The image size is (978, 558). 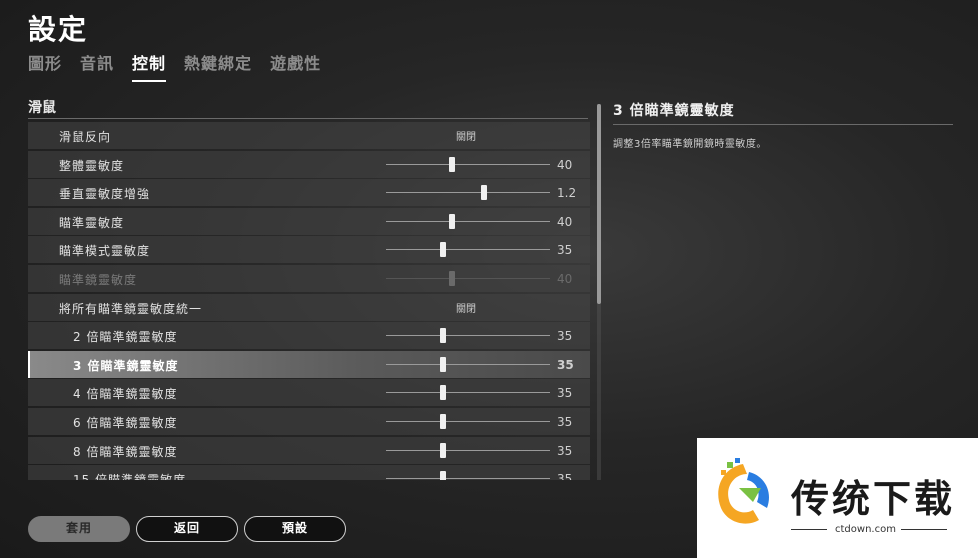 What do you see at coordinates (85, 137) in the screenshot?
I see `settings-row-label: 滑鼠反向` at bounding box center [85, 137].